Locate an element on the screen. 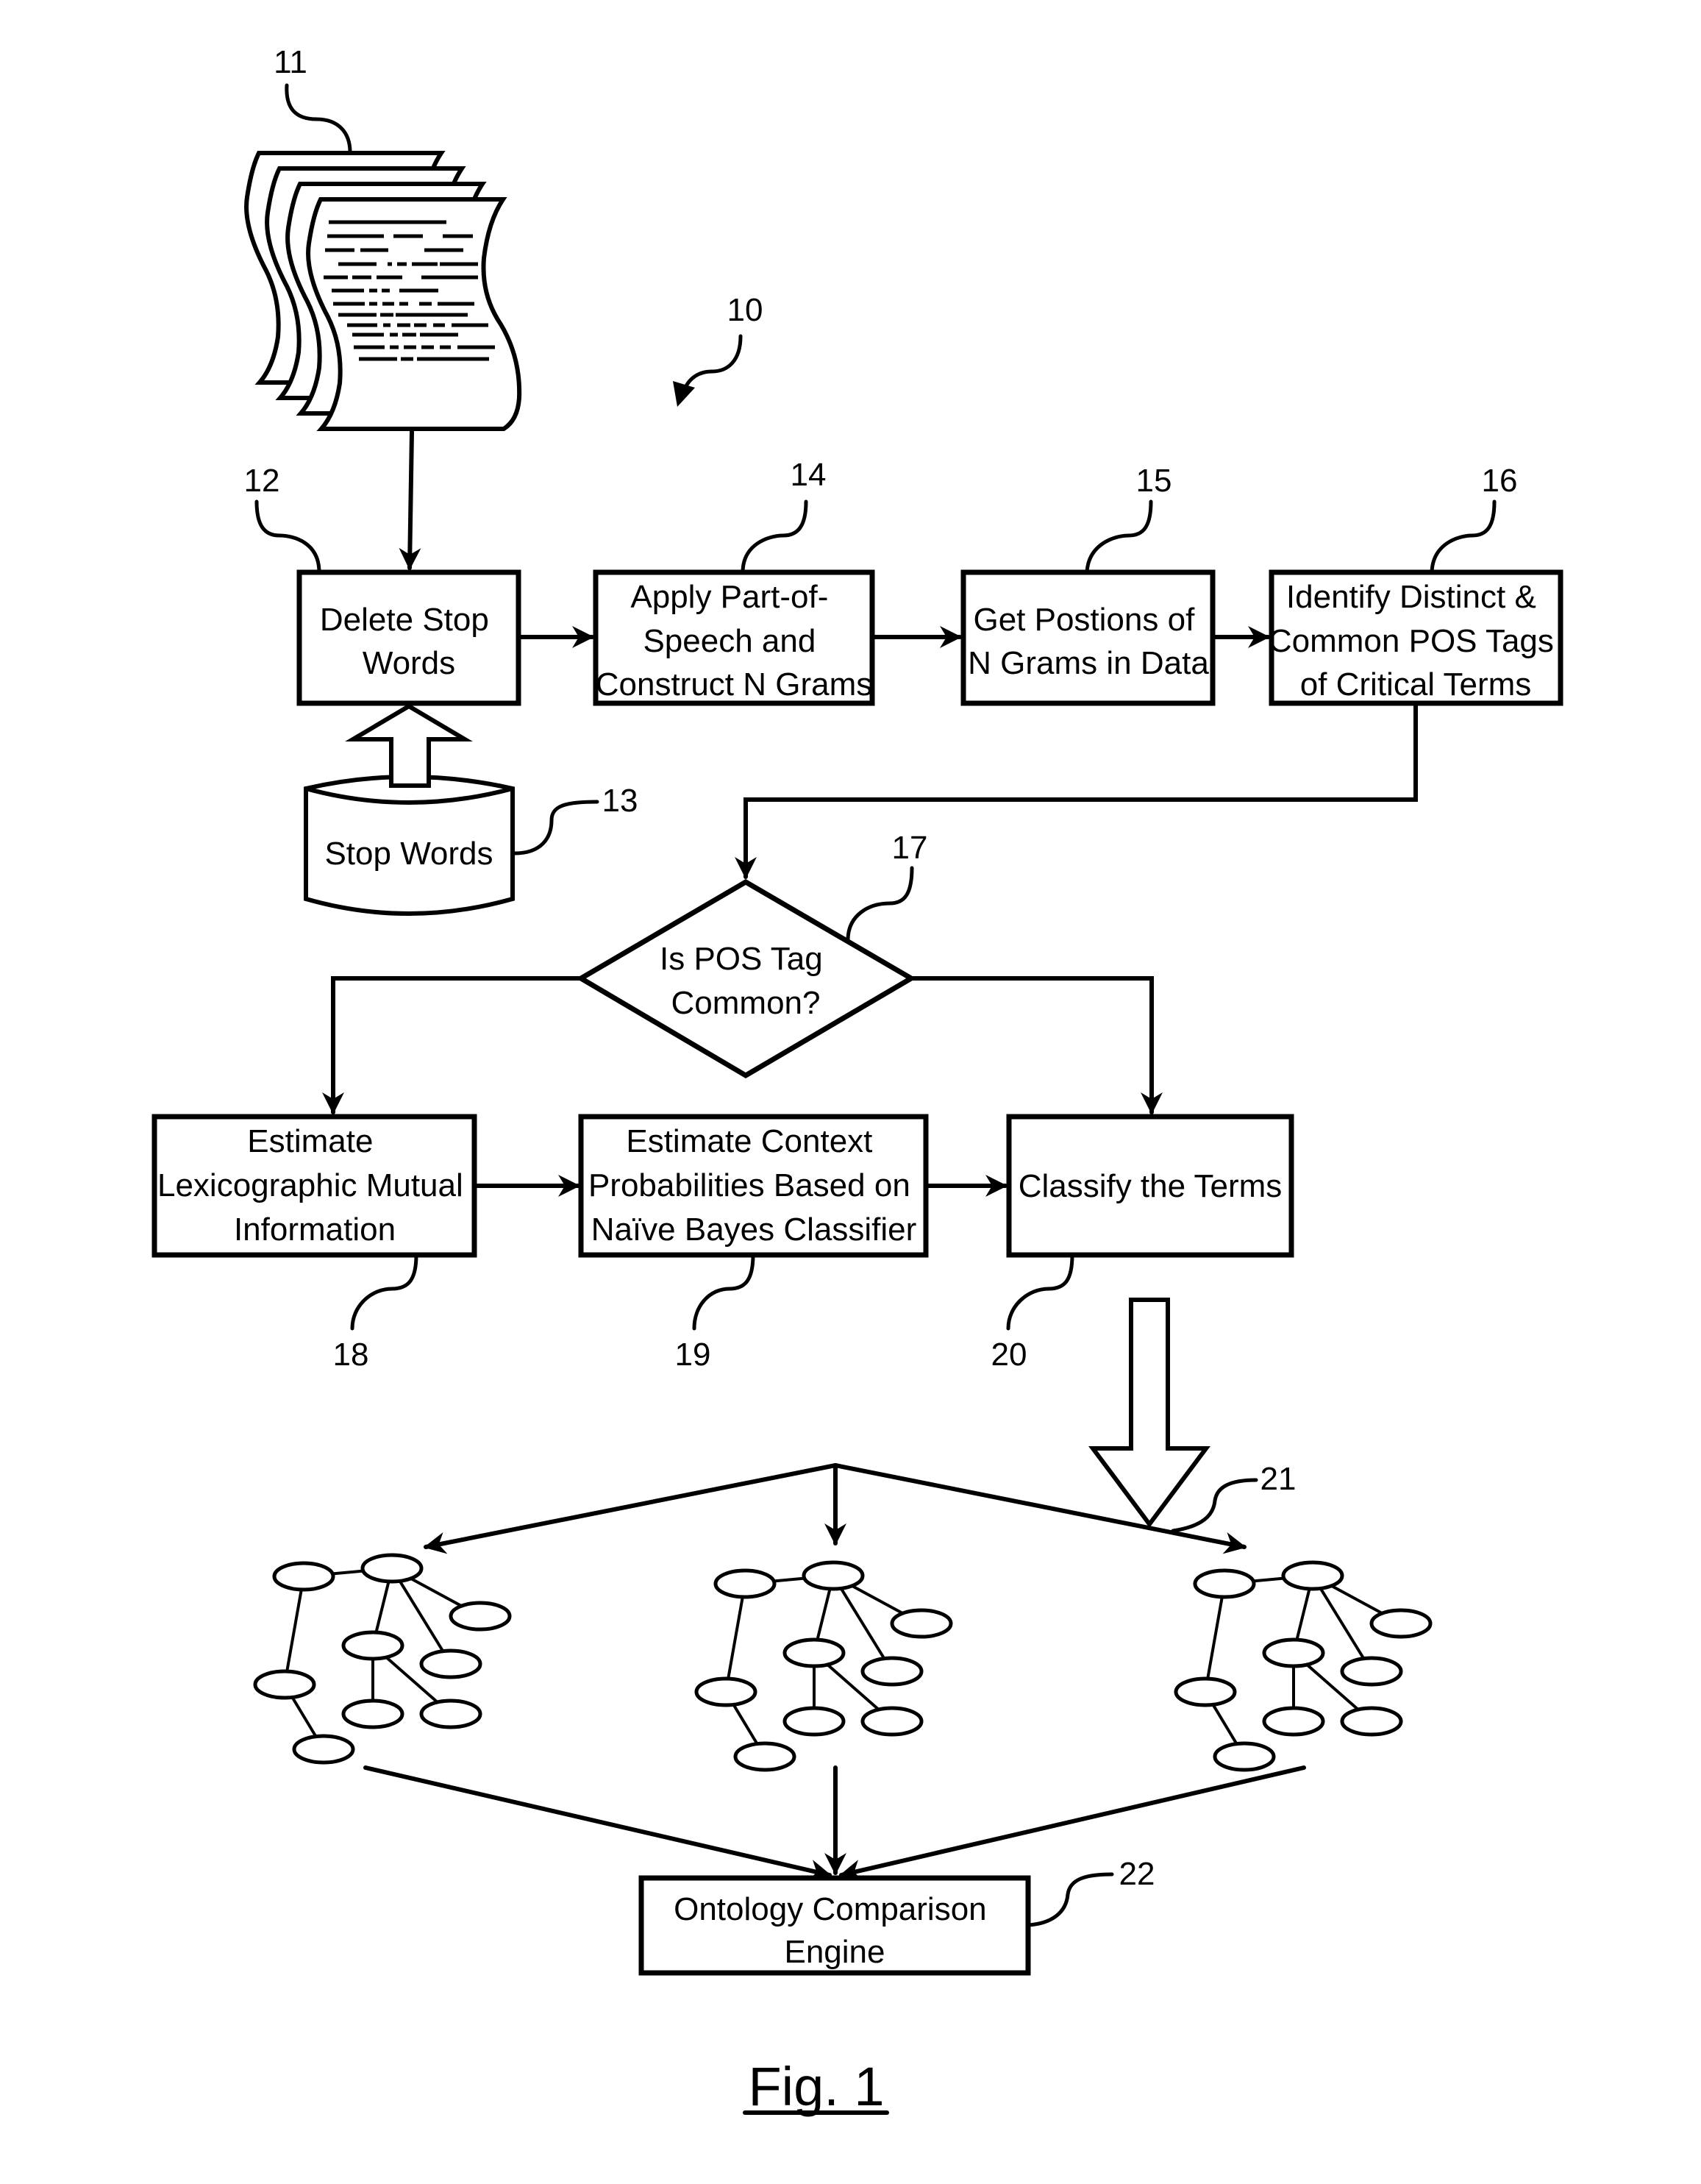 This screenshot has height=2184, width=1701. step-get-positions: Get Postions of N Grams in Data is located at coordinates (1088, 637).